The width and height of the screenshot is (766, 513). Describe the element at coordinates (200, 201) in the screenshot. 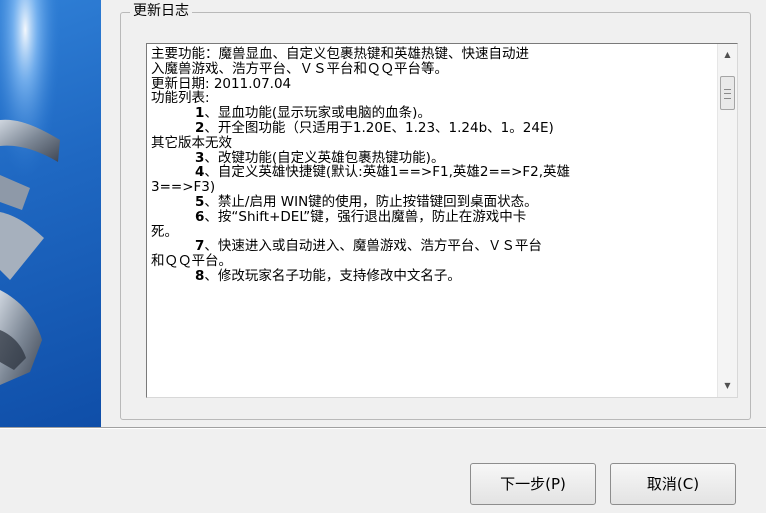

I see `item-number: 5` at that location.